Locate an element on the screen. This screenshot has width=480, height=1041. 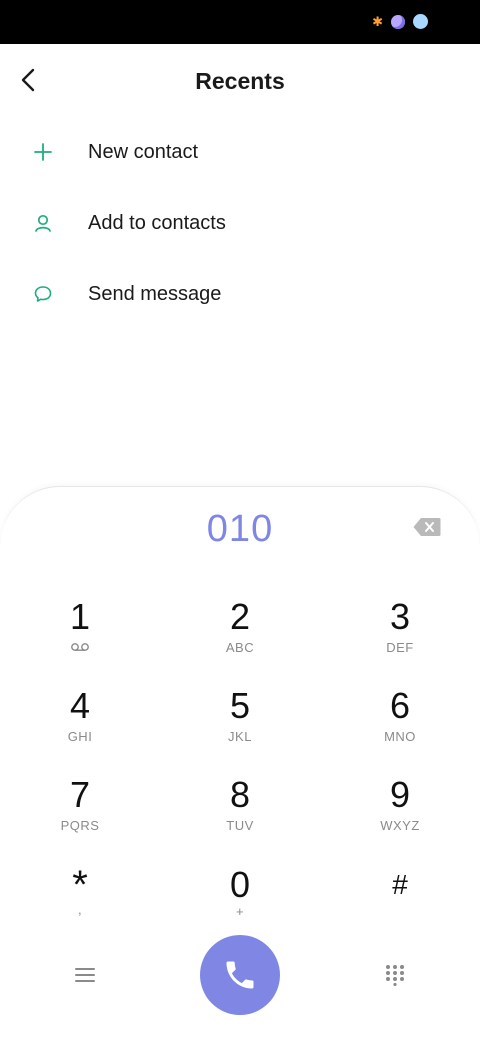
send-message-action: Send message is located at coordinates (240, 294).